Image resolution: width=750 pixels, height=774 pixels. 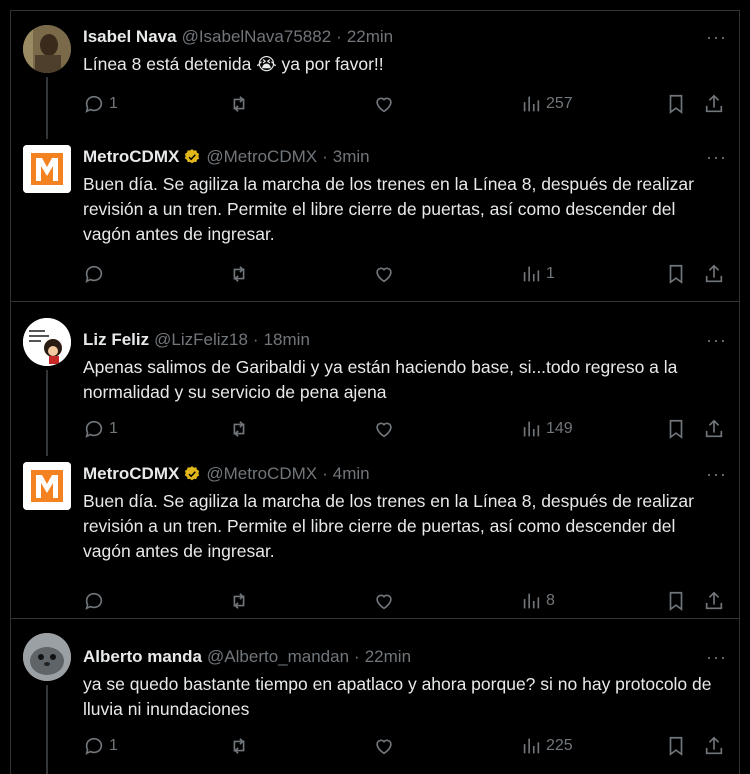 I want to click on views-button: 149, so click(x=546, y=429).